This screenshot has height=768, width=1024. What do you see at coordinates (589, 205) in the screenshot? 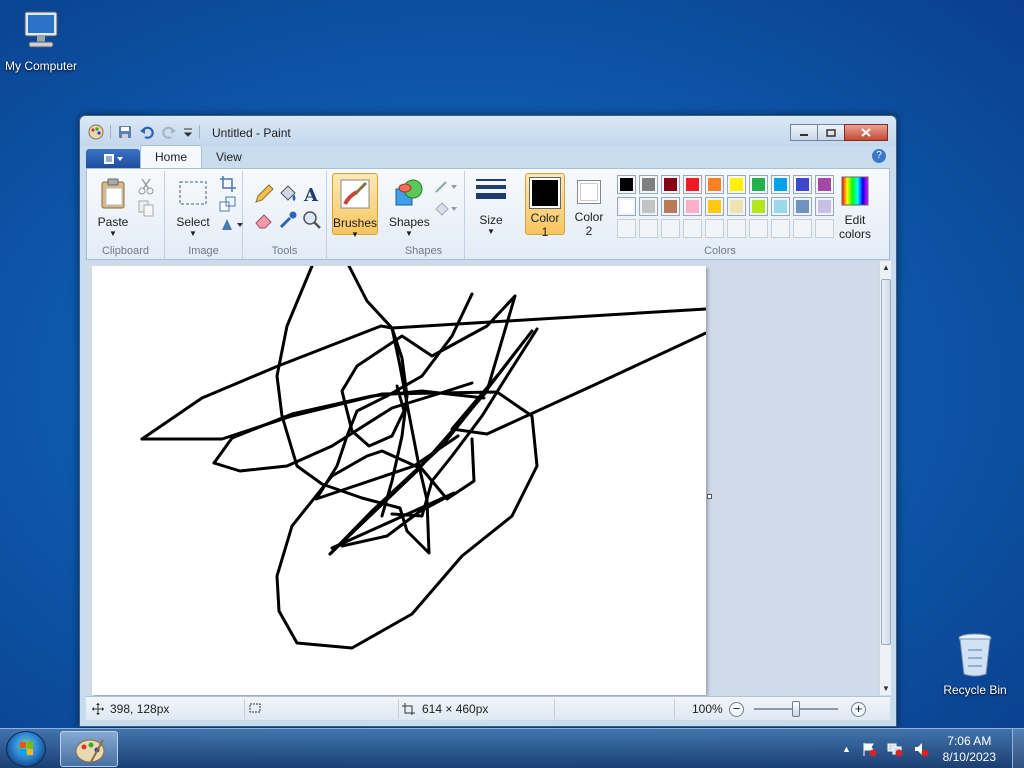
I see `color2-button: Color 2` at bounding box center [589, 205].